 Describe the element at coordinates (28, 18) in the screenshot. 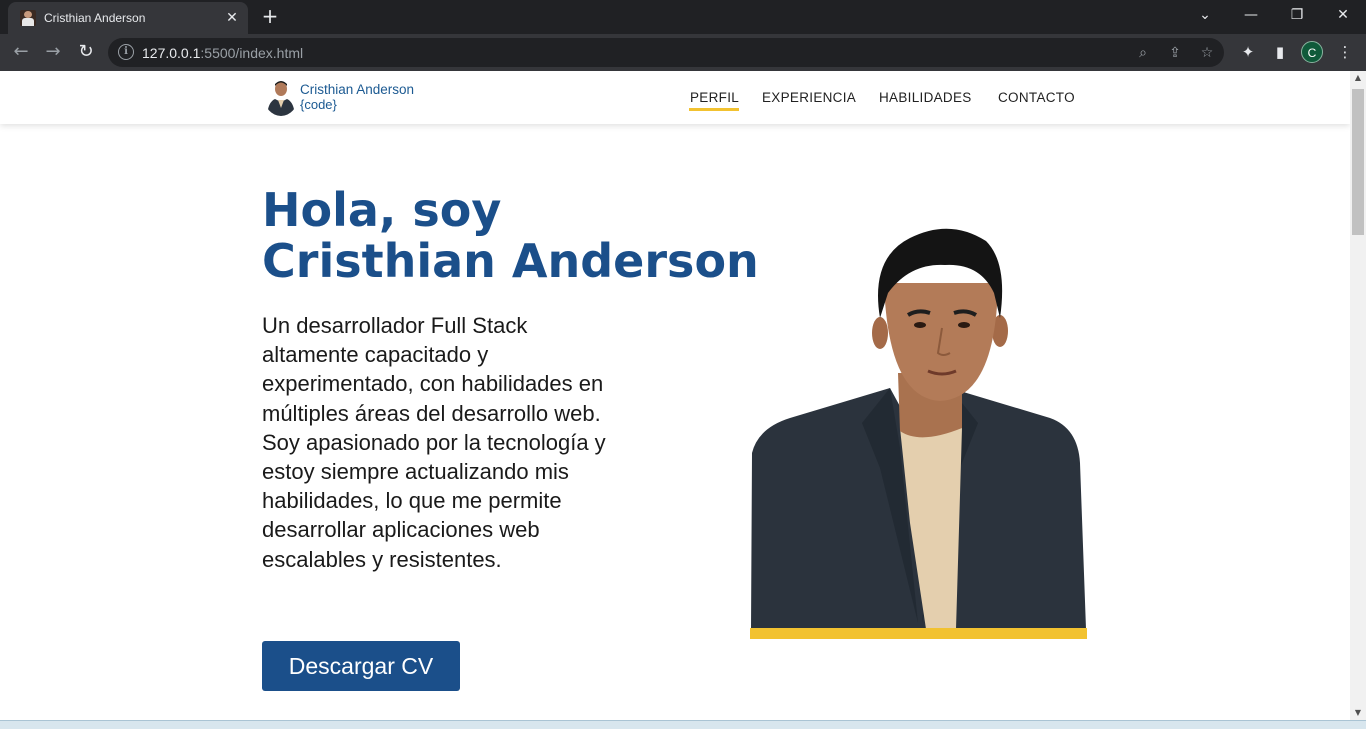

I see `favicon-icon` at that location.